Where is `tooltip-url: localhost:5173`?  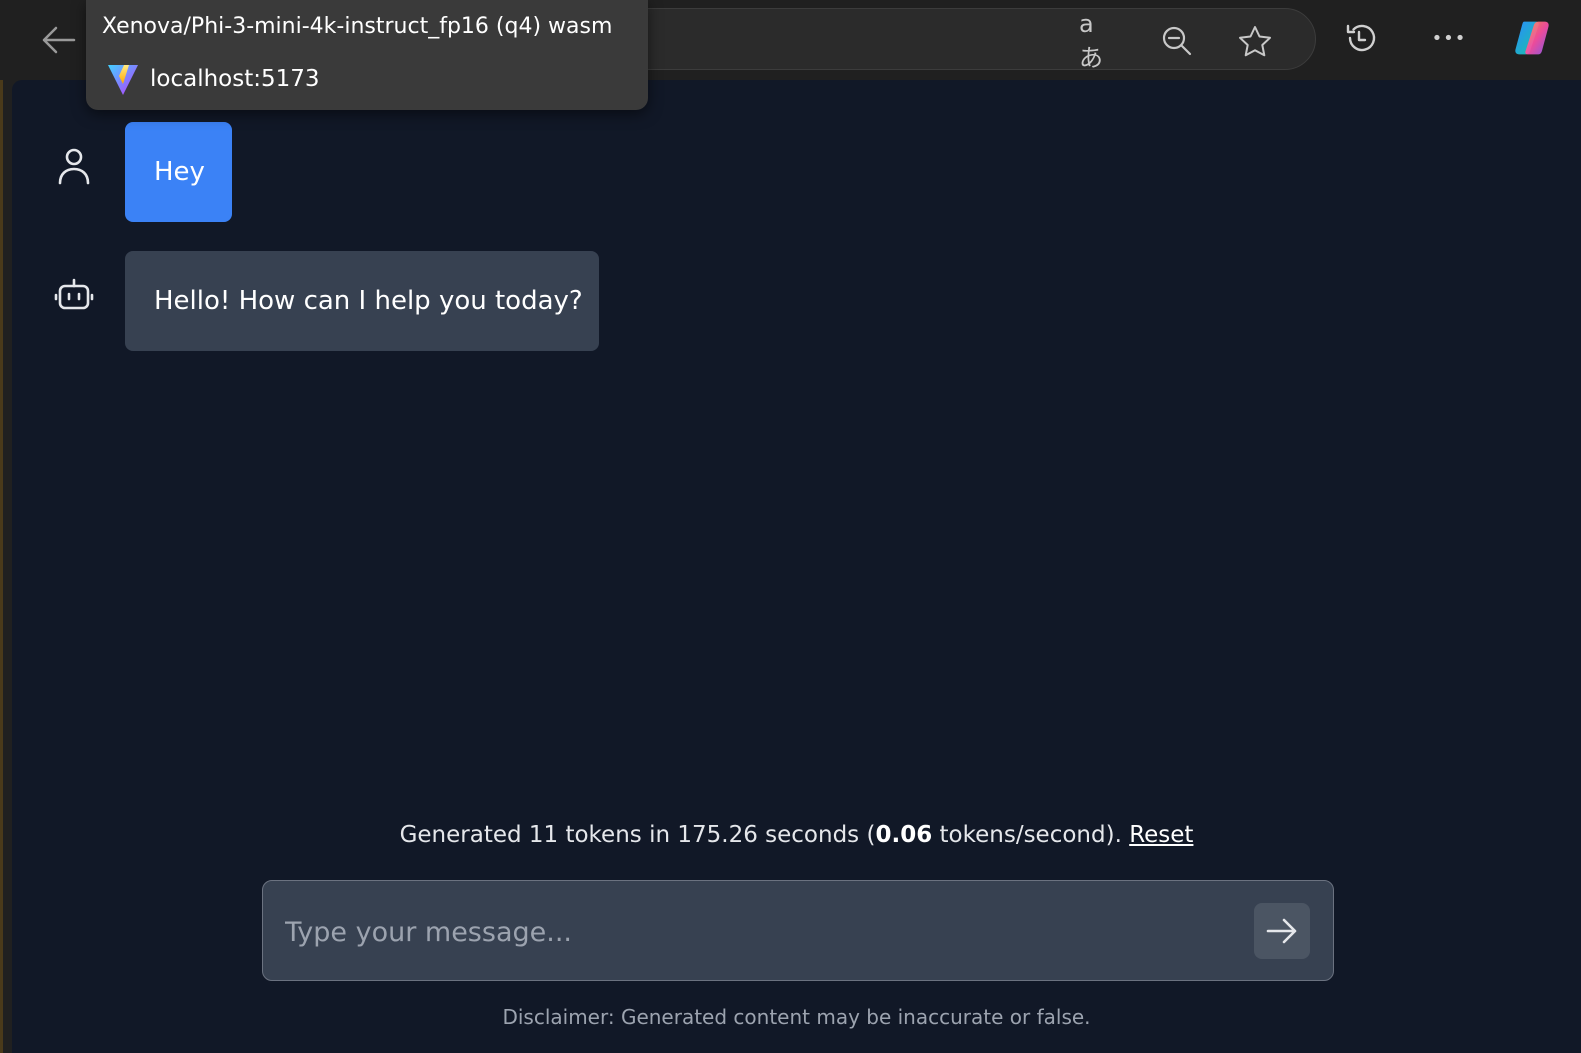 tooltip-url: localhost:5173 is located at coordinates (235, 79).